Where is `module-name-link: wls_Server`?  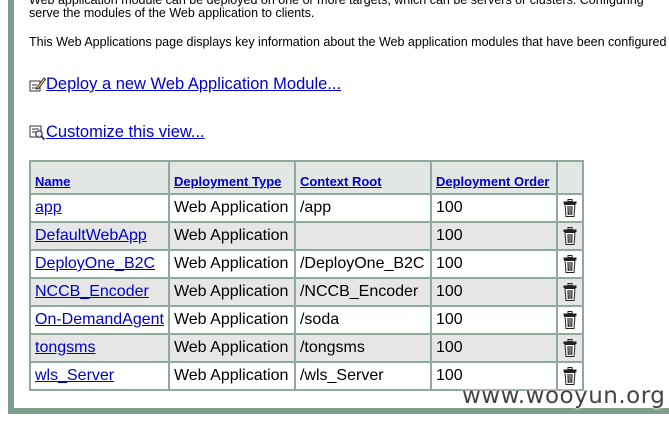
module-name-link: wls_Server is located at coordinates (74, 375).